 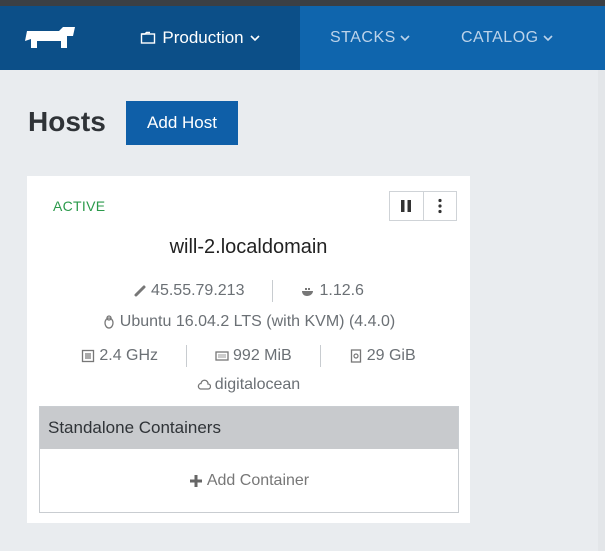 What do you see at coordinates (262, 355) in the screenshot?
I see `host-memory-value: 992 MiB` at bounding box center [262, 355].